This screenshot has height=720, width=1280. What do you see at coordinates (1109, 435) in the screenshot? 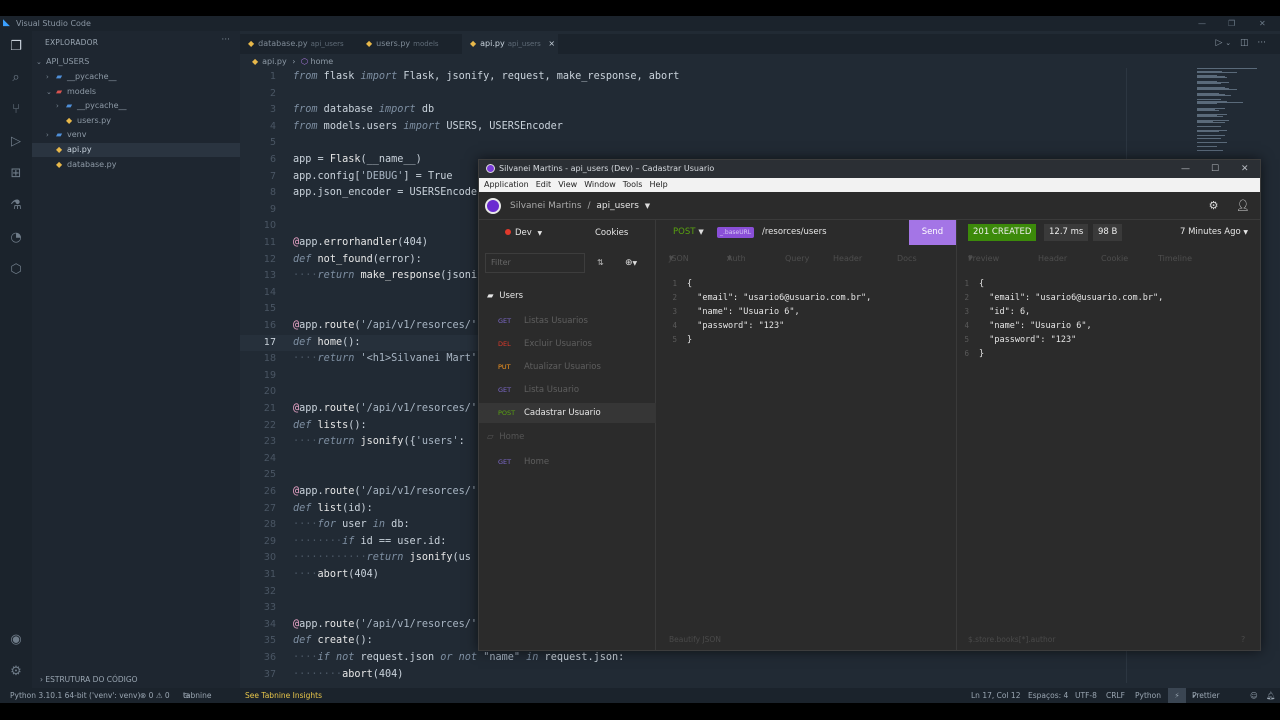
I see `response-pane` at bounding box center [1109, 435].